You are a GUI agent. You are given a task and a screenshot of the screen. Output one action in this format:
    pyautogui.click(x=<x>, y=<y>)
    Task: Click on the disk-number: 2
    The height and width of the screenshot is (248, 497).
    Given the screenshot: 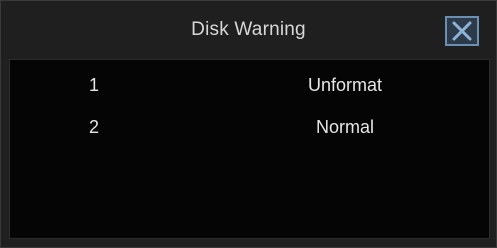 What is the action you would take?
    pyautogui.click(x=94, y=127)
    